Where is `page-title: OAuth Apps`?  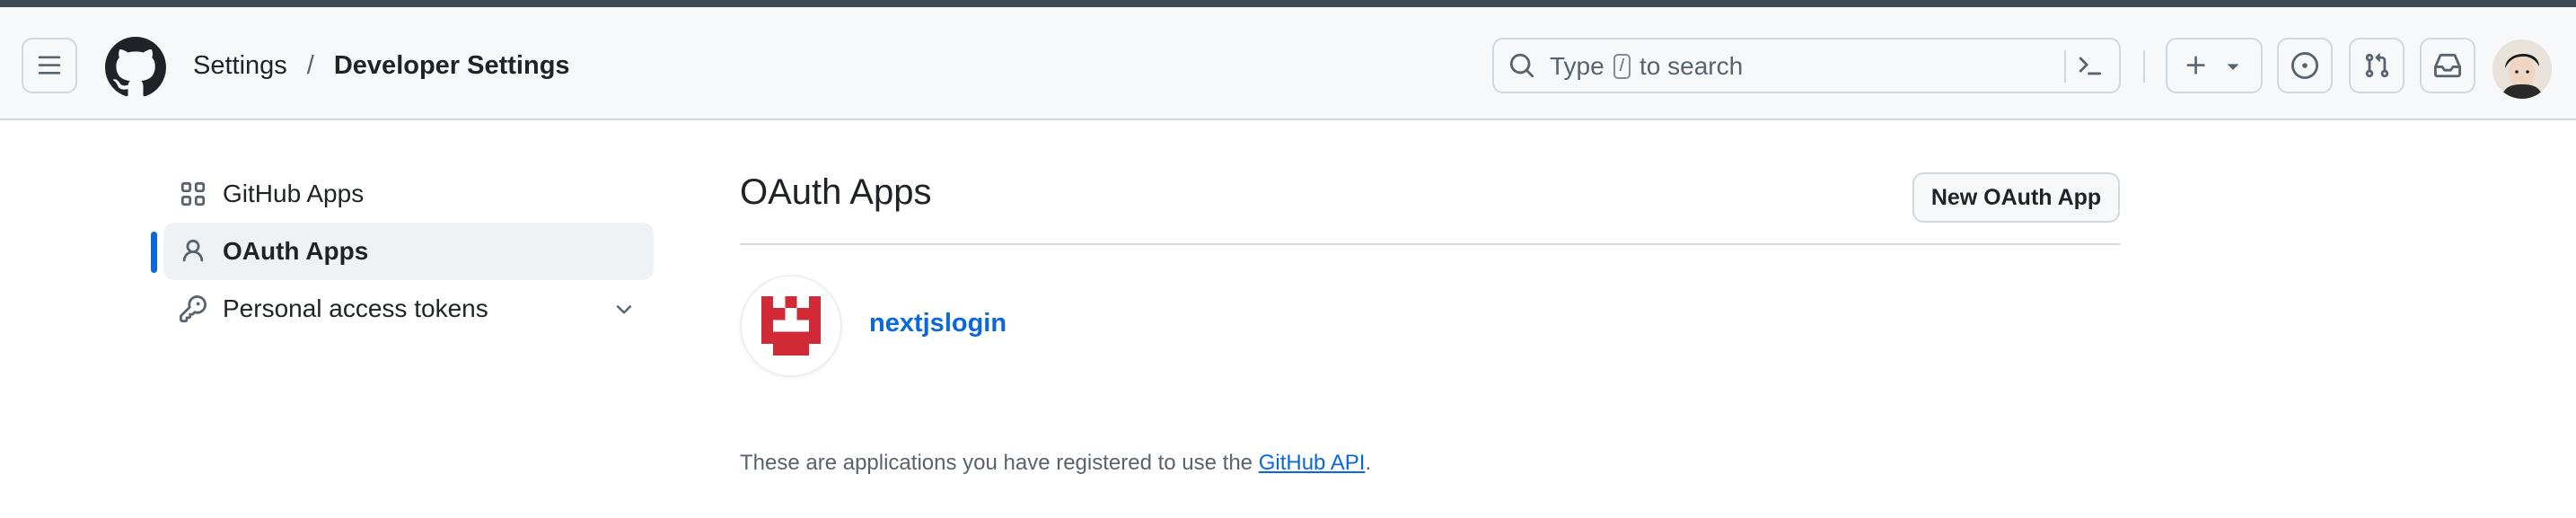
page-title: OAuth Apps is located at coordinates (836, 192).